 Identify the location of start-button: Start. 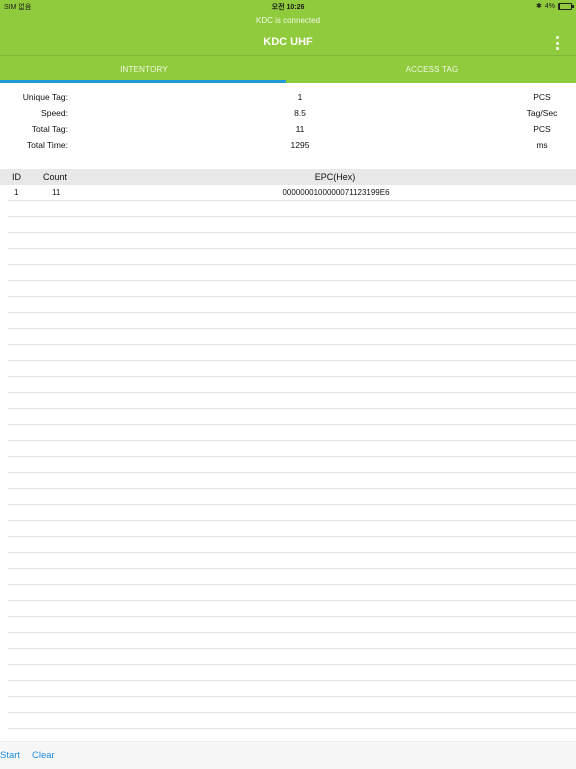
(10, 755).